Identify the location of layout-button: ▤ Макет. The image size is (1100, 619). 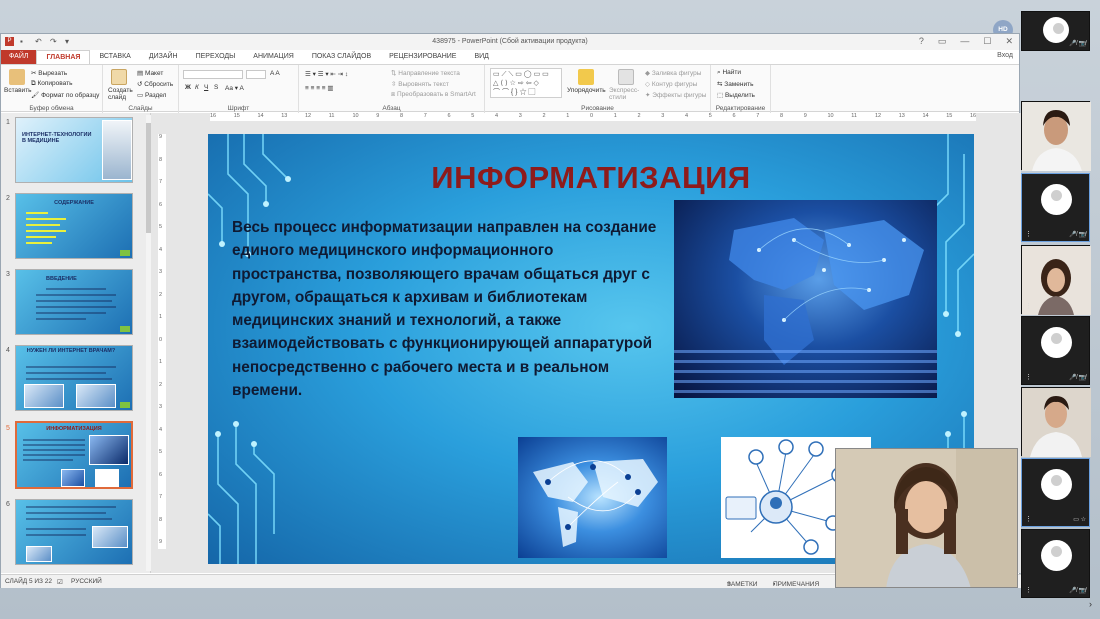
(150, 73).